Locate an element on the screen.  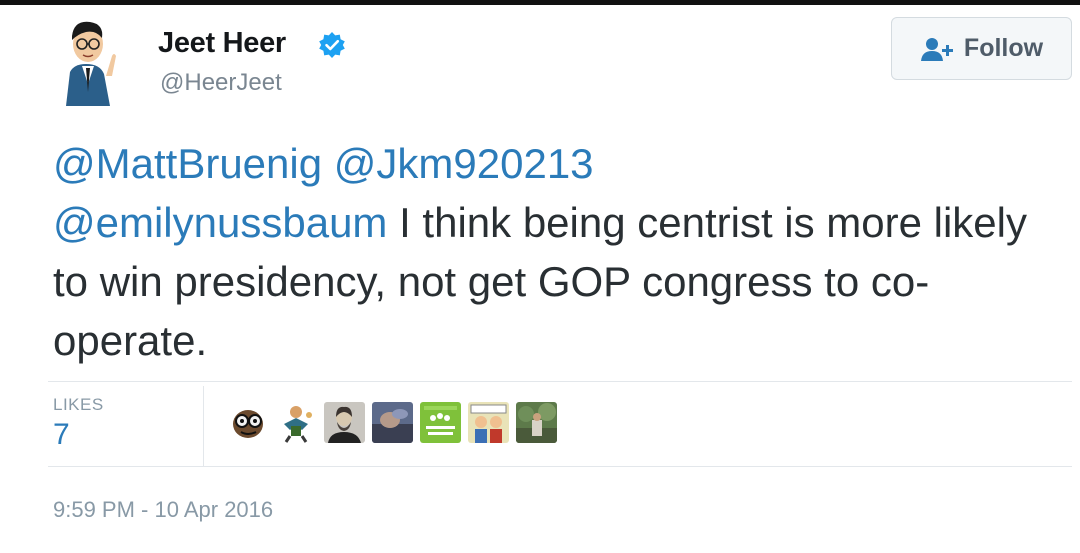
stats-top-divider is located at coordinates (560, 381).